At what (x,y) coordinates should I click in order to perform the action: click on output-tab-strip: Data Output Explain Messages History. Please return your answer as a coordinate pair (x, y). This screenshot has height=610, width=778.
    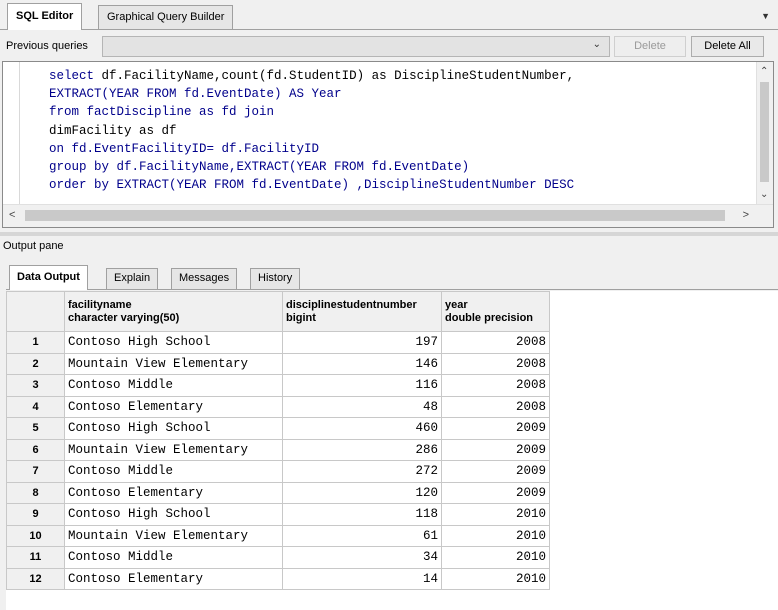
    Looking at the image, I should click on (389, 276).